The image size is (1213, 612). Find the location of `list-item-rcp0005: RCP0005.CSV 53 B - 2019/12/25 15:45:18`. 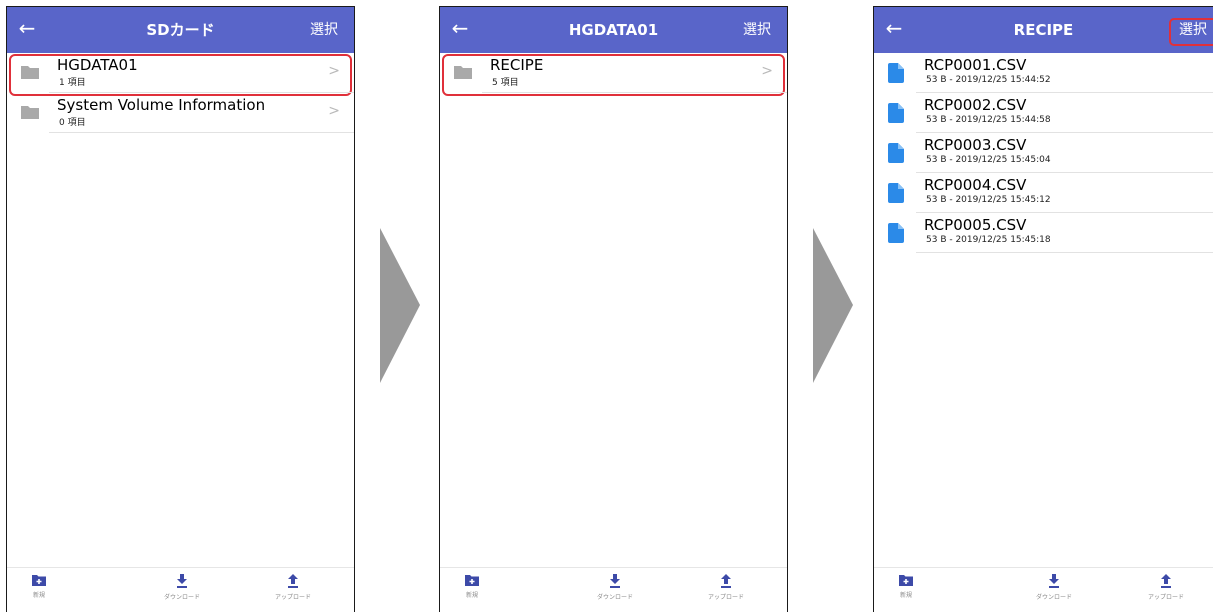

list-item-rcp0005: RCP0005.CSV 53 B - 2019/12/25 15:45:18 is located at coordinates (1043, 233).